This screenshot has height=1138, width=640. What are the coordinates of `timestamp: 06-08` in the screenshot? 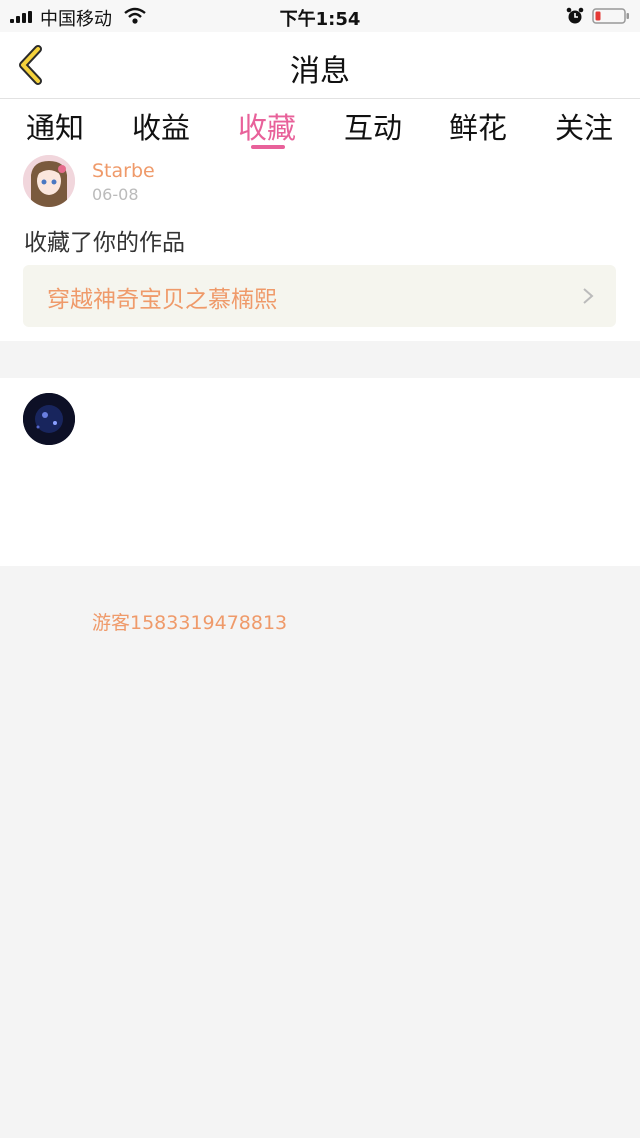 It's located at (115, 194).